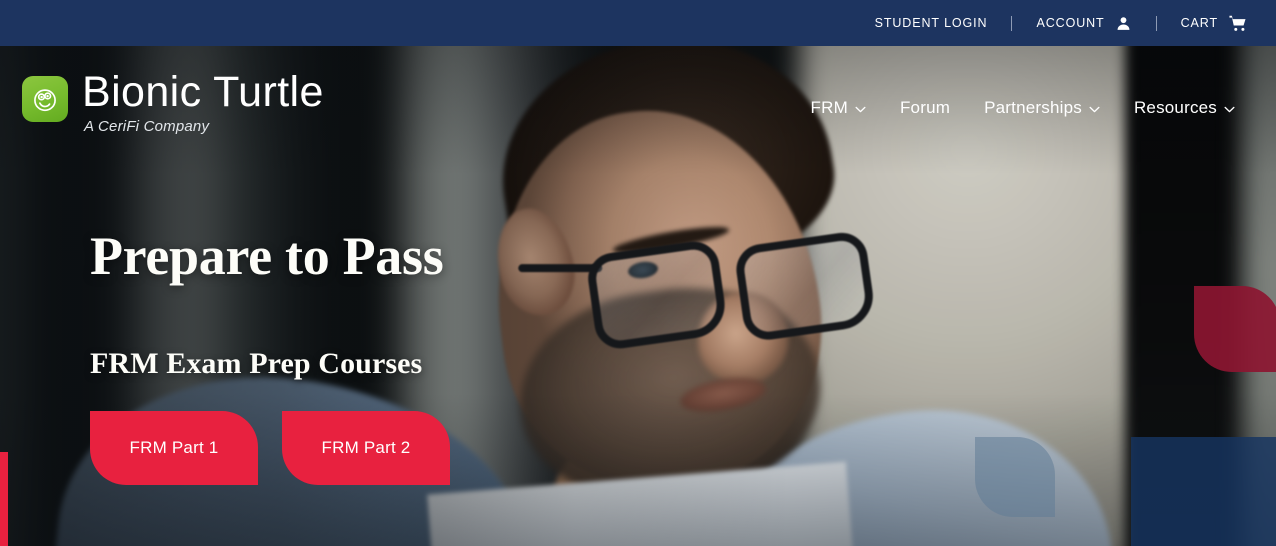  I want to click on user-icon, so click(1123, 23).